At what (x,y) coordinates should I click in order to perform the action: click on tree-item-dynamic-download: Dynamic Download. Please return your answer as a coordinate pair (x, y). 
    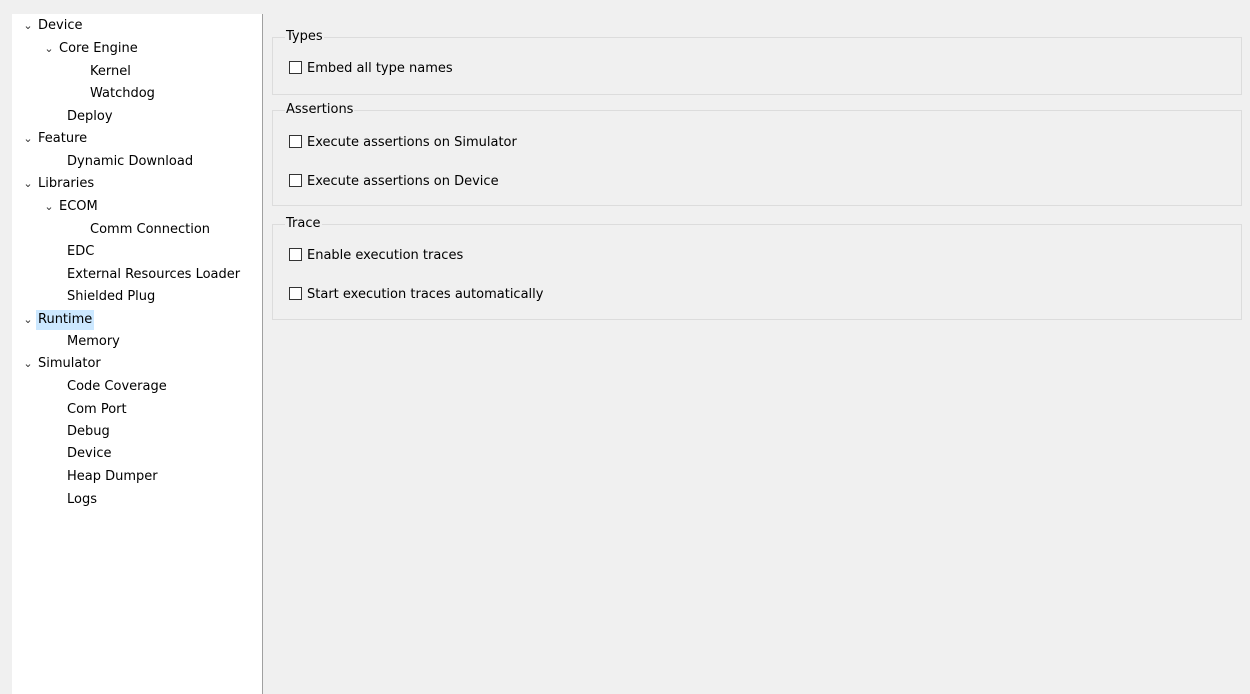
    Looking at the image, I should click on (130, 162).